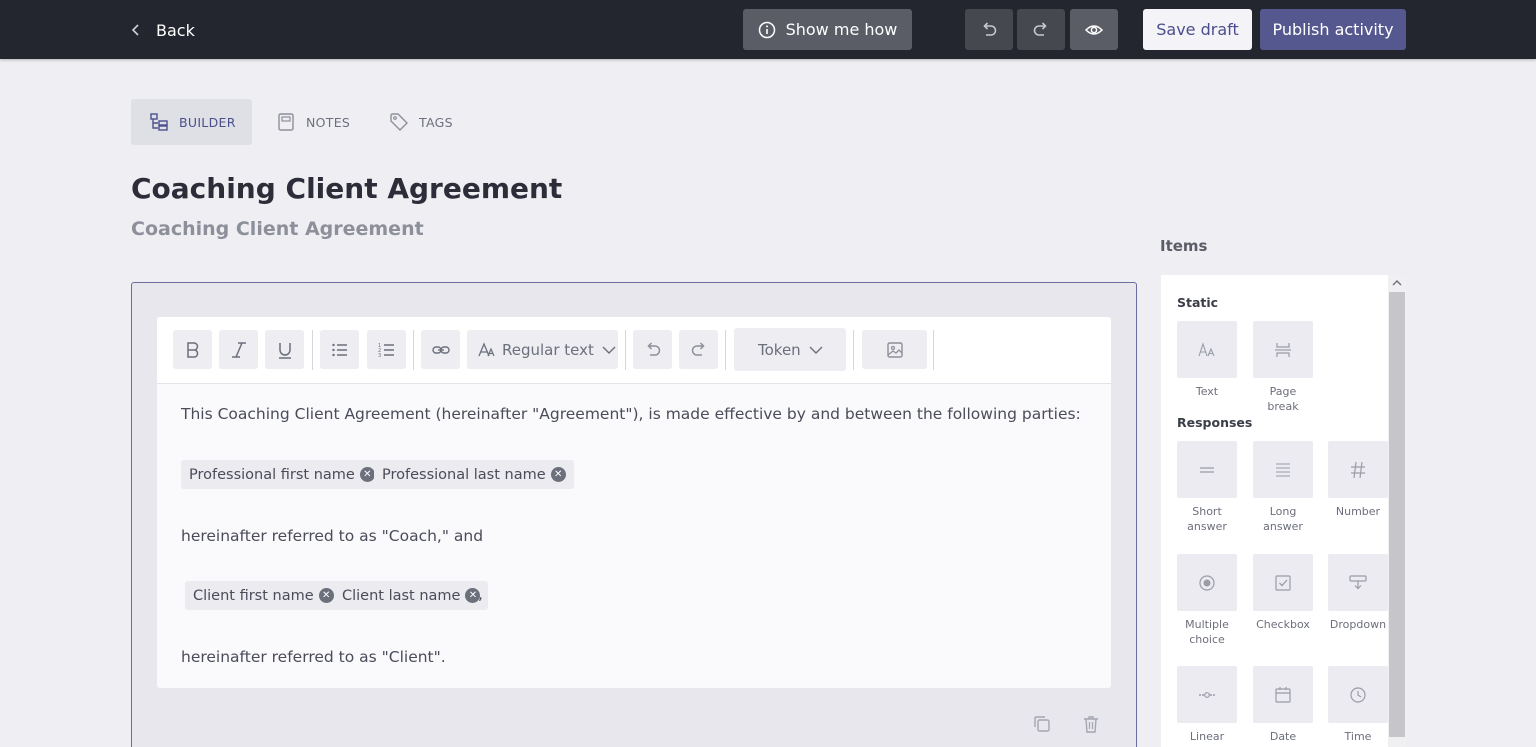 This screenshot has height=747, width=1536. I want to click on tab-notes: NOTES, so click(313, 122).